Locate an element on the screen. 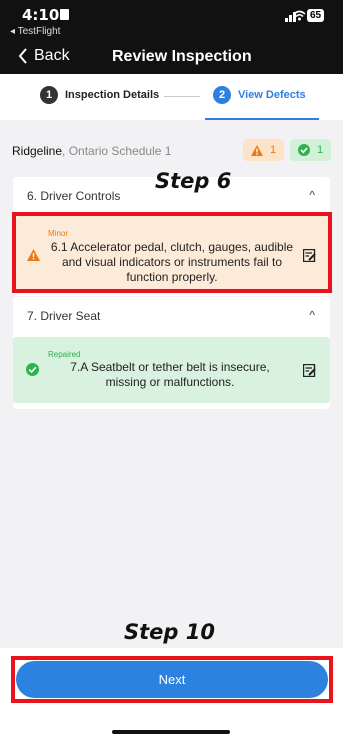 The image size is (343, 742). section-title: 7. Driver Seat is located at coordinates (64, 316).